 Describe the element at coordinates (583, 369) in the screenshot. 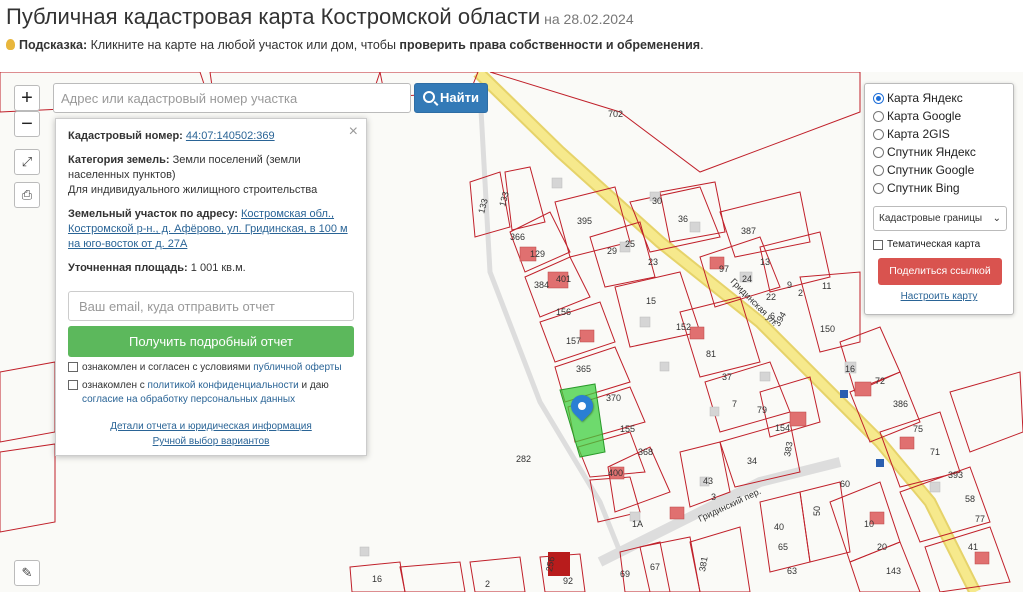

I see `svg-text: 365` at that location.